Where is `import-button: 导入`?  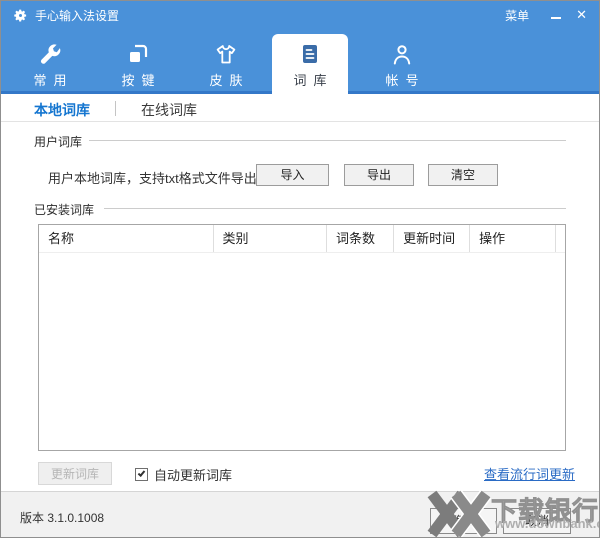 import-button: 导入 is located at coordinates (292, 175).